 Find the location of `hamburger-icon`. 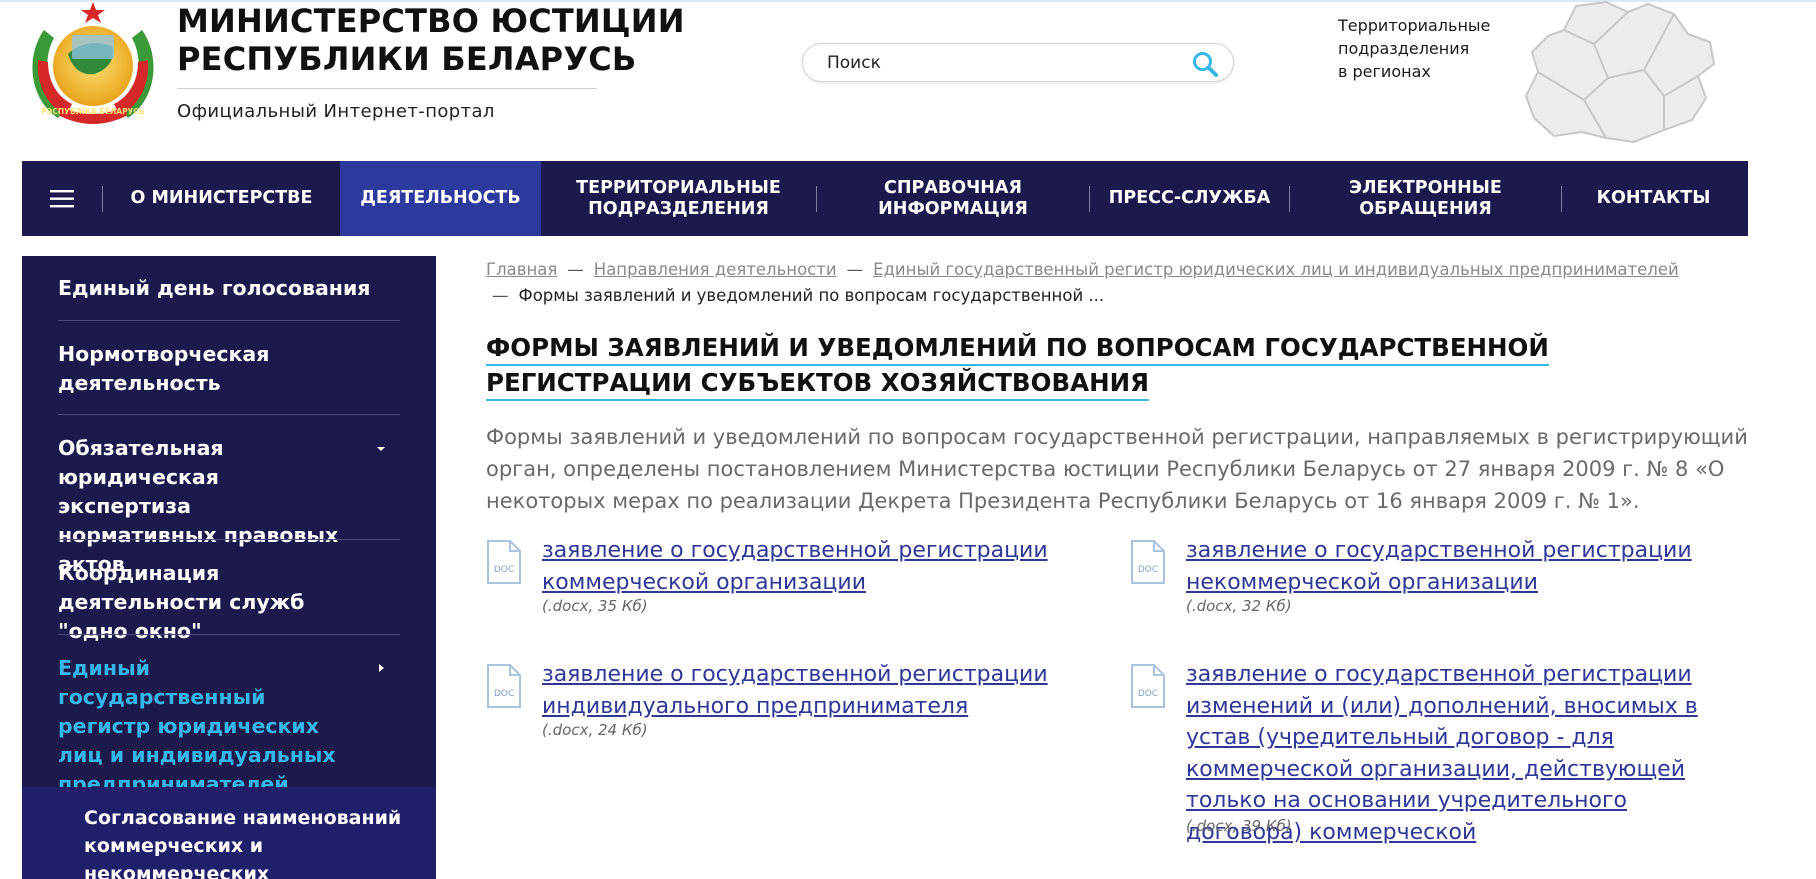

hamburger-icon is located at coordinates (62, 198).